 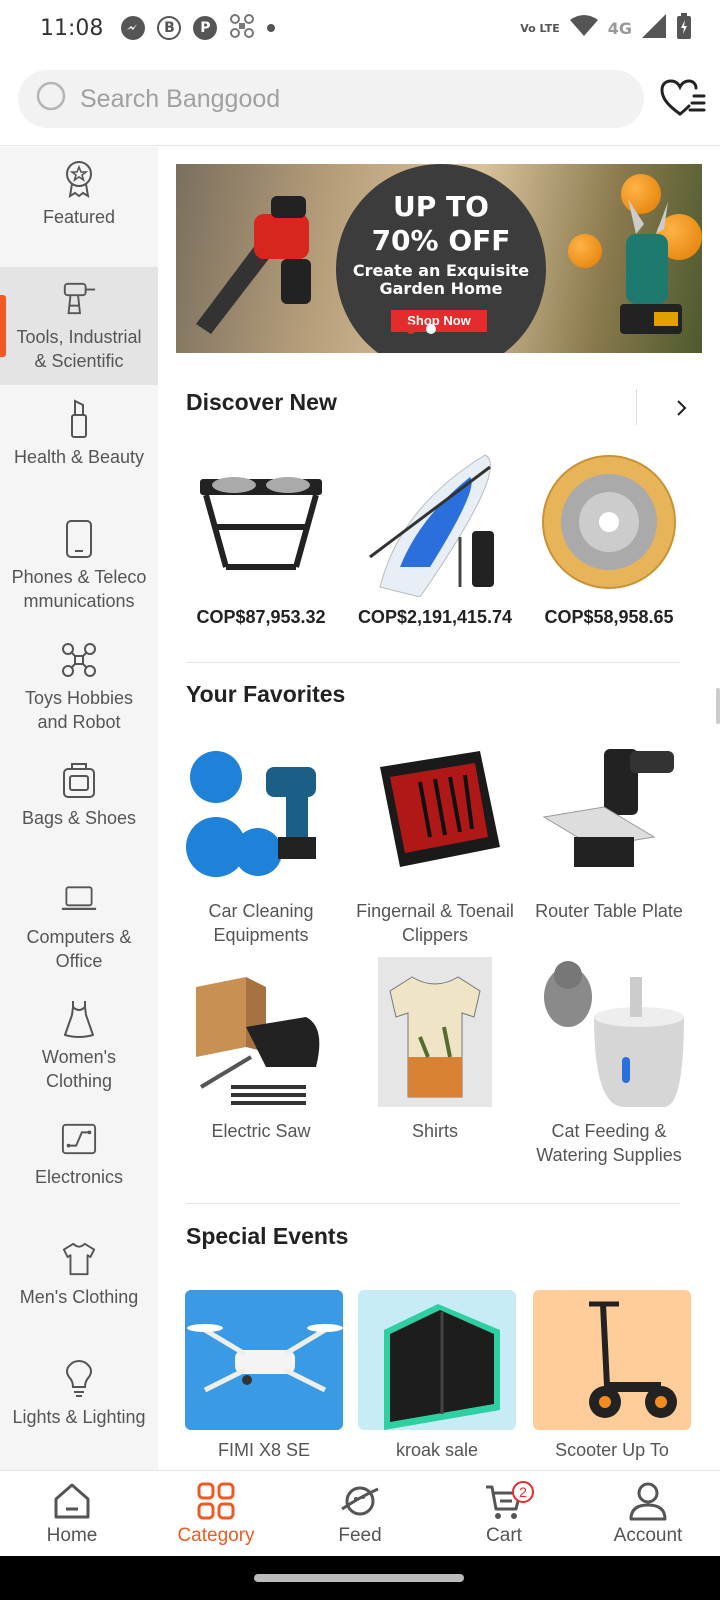 I want to click on notification-icons: B P, so click(x=198, y=28).